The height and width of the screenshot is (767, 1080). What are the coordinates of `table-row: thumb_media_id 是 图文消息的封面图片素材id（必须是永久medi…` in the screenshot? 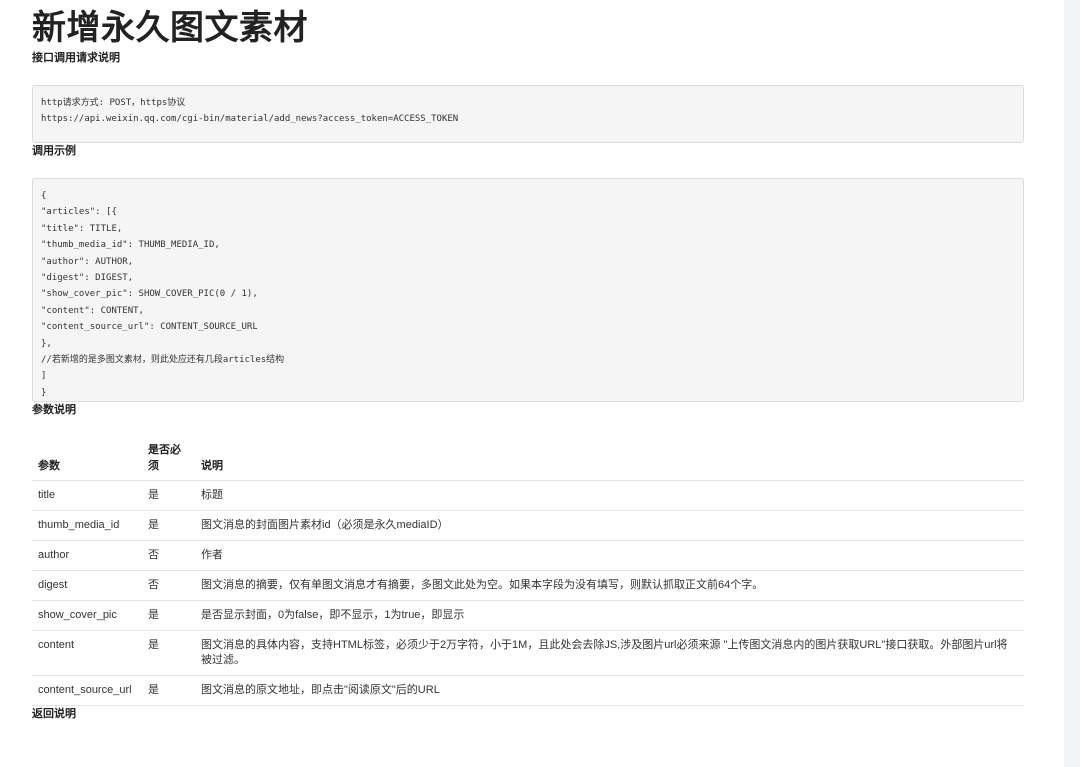 It's located at (528, 525).